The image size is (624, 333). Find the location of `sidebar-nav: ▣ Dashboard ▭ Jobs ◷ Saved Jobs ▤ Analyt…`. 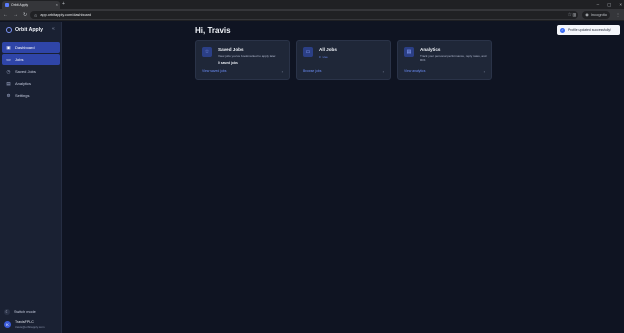

sidebar-nav: ▣ Dashboard ▭ Jobs ◷ Saved Jobs ▤ Analyt… is located at coordinates (31, 72).